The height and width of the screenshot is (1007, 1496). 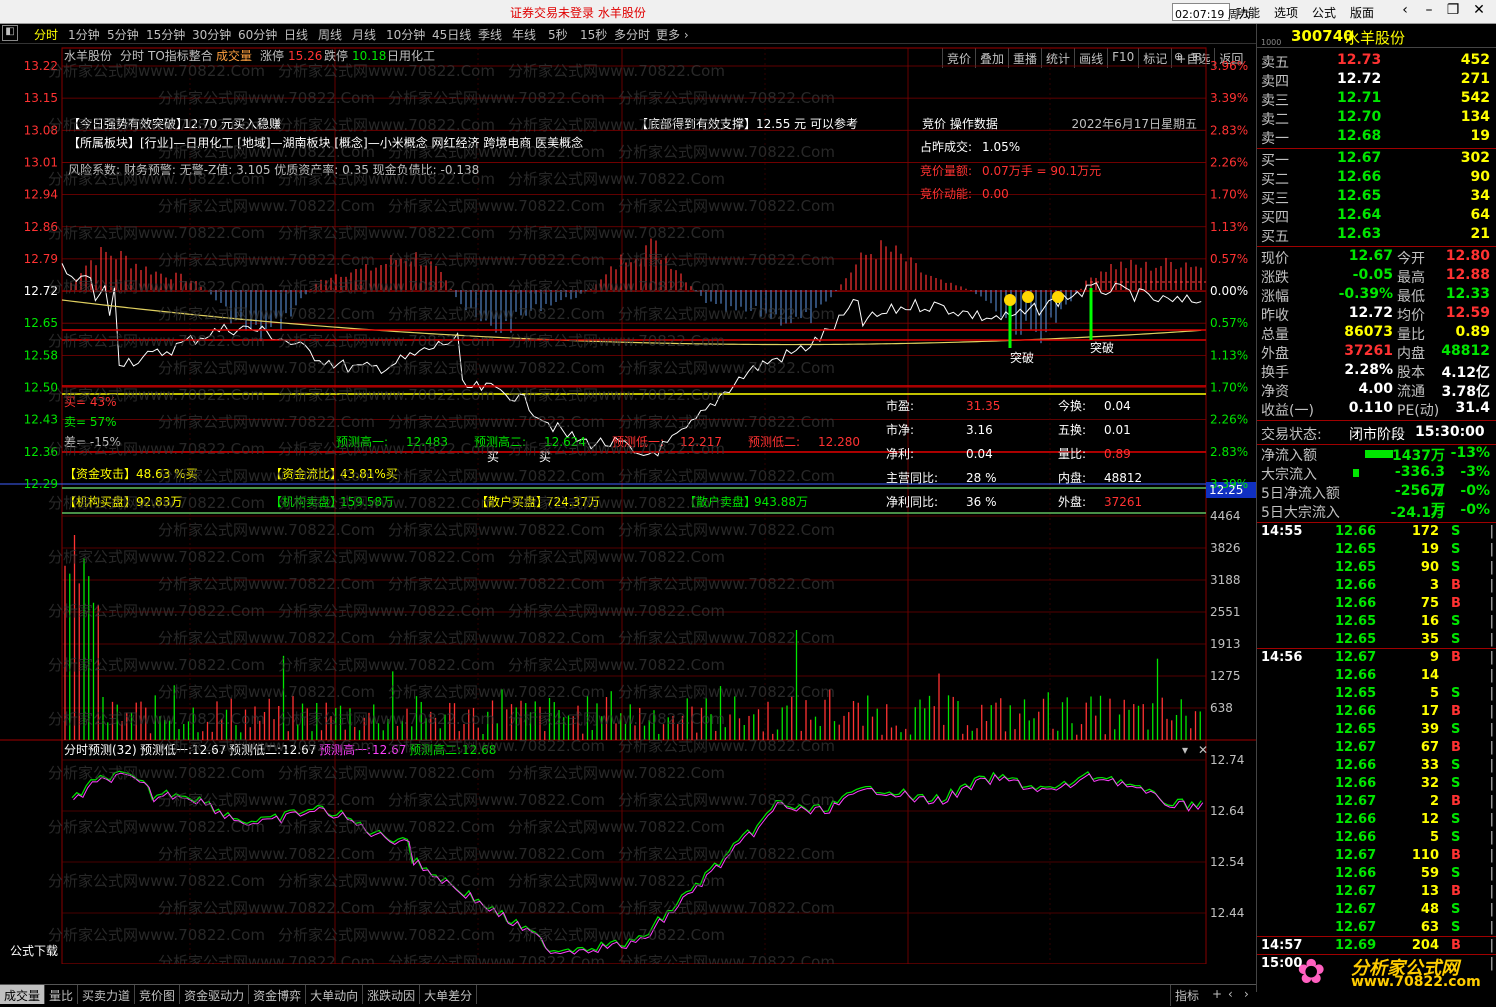 I want to click on menu-options: 选项, so click(x=1286, y=12).